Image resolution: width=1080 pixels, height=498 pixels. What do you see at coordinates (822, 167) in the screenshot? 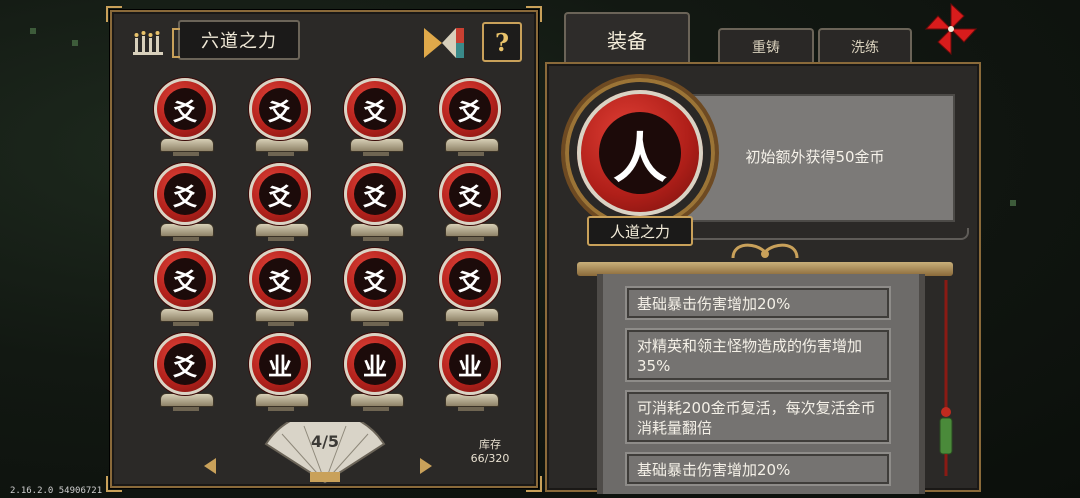
I see `description-box: 初始额外获得50金币` at bounding box center [822, 167].